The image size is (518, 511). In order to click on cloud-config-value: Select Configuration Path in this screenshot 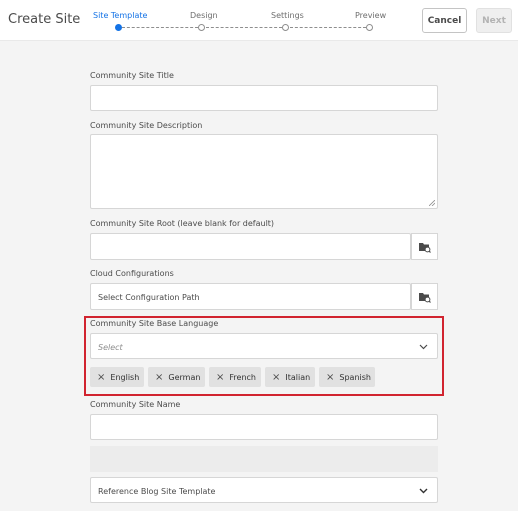, I will do `click(149, 297)`.